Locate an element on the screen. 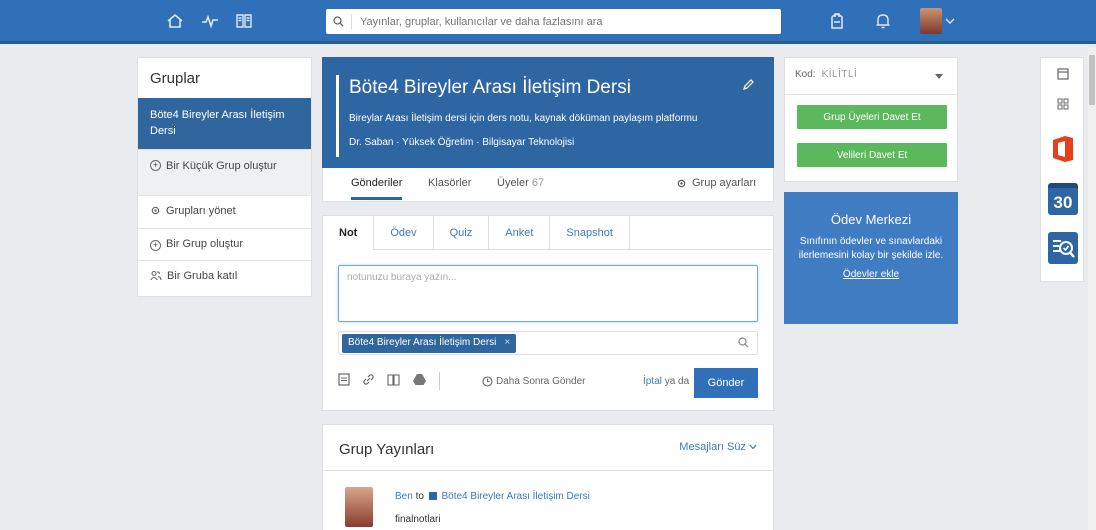  recipient-field: Böte4 Bireyler Arası İletişim Dersi × is located at coordinates (548, 343).